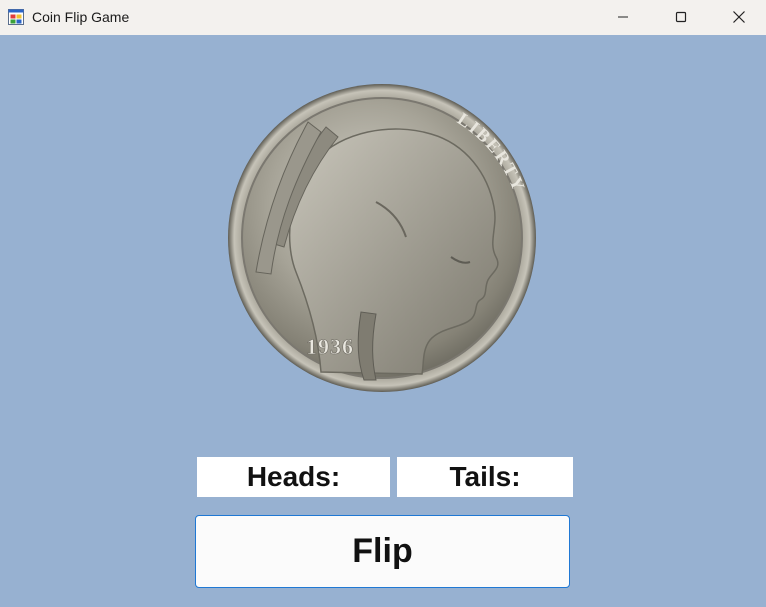  I want to click on coin-year: 1936, so click(330, 346).